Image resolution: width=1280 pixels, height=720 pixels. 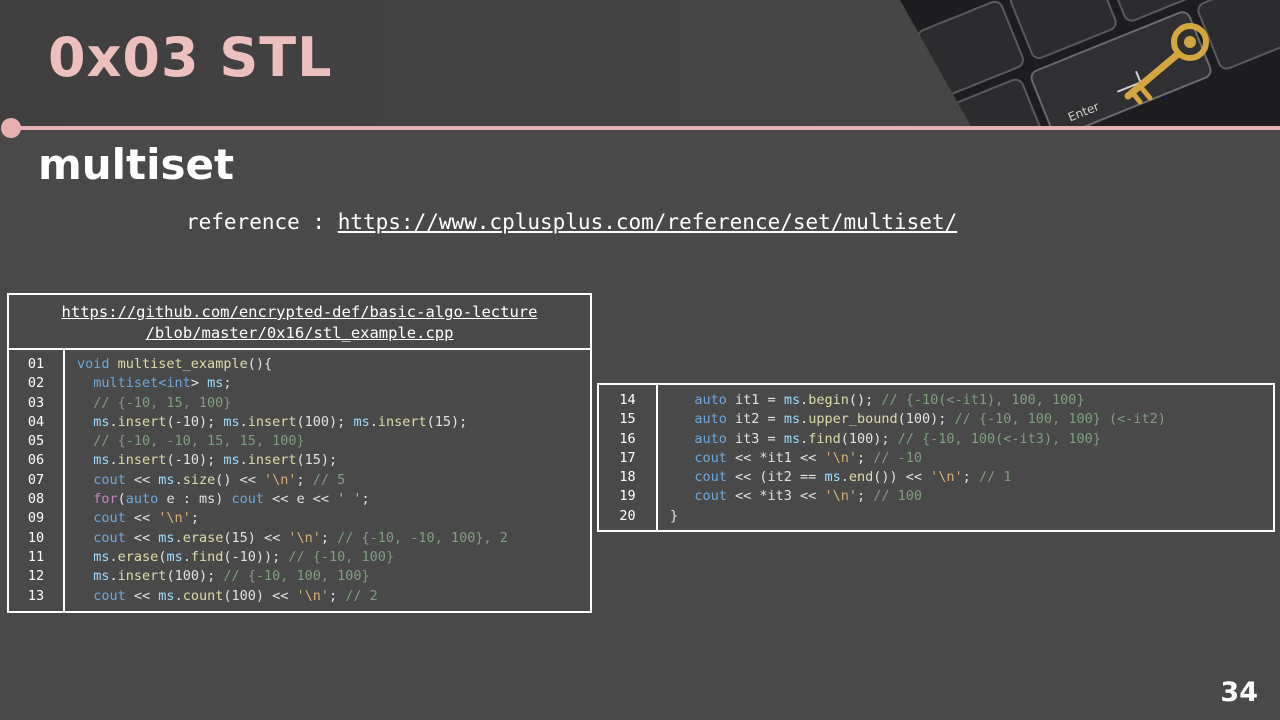 I want to click on line-number: 20, so click(x=627, y=515).